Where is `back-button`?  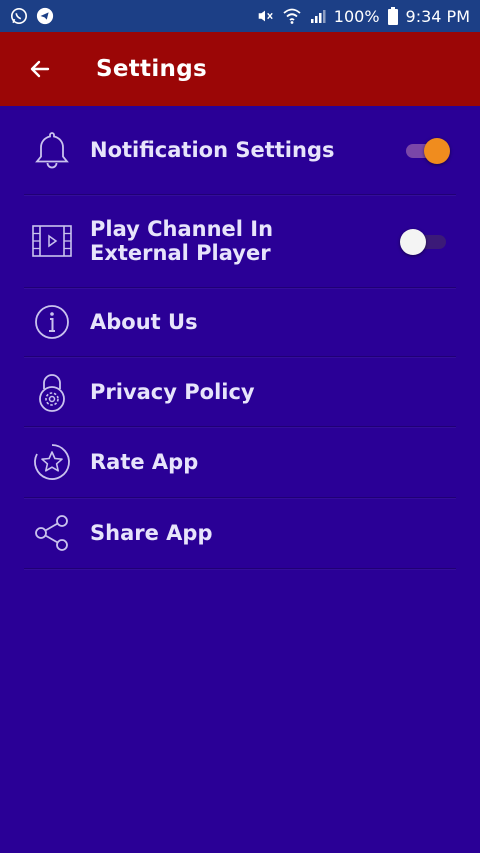
back-button is located at coordinates (40, 69).